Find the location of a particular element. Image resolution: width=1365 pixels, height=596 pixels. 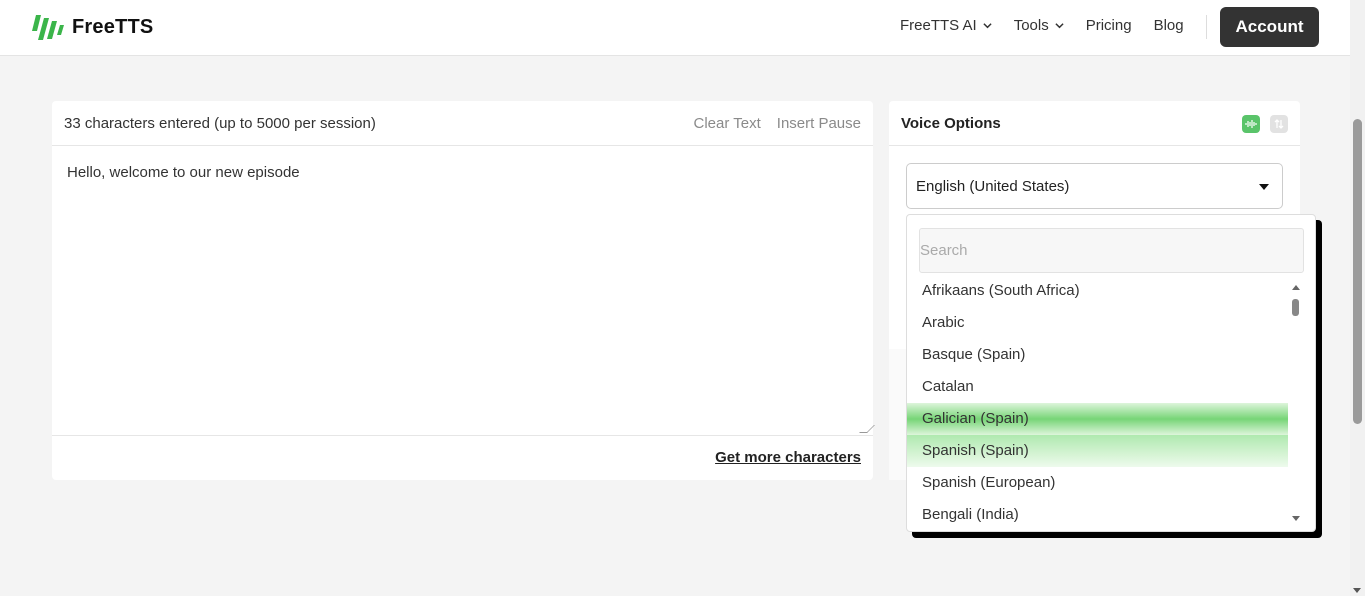

insert-pause-button: Insert Pause is located at coordinates (819, 123).